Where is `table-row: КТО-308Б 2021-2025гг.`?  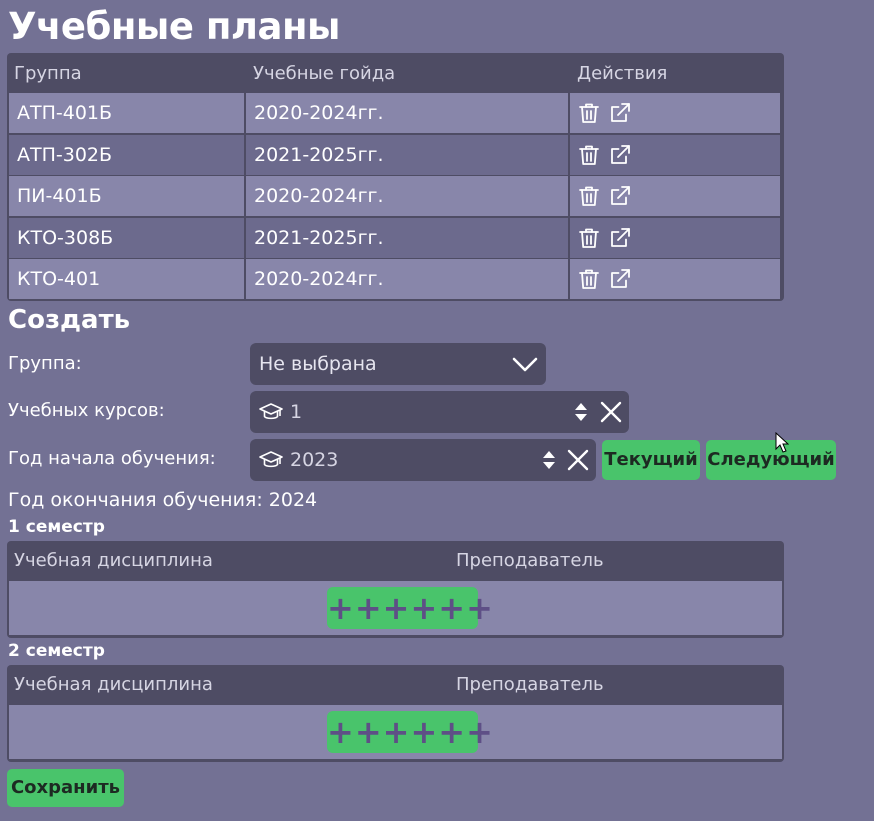 table-row: КТО-308Б 2021-2025гг. is located at coordinates (395, 237).